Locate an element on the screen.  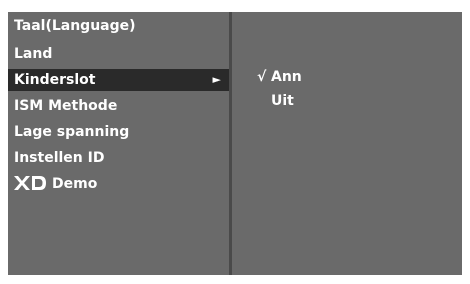
menu-item-set-id: Instellen ID is located at coordinates (118, 158).